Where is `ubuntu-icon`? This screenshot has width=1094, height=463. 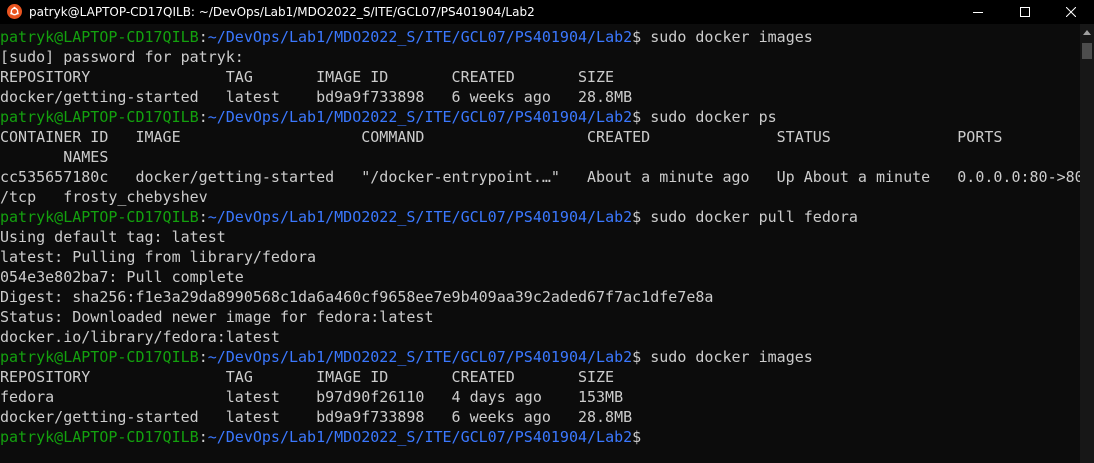 ubuntu-icon is located at coordinates (14, 11).